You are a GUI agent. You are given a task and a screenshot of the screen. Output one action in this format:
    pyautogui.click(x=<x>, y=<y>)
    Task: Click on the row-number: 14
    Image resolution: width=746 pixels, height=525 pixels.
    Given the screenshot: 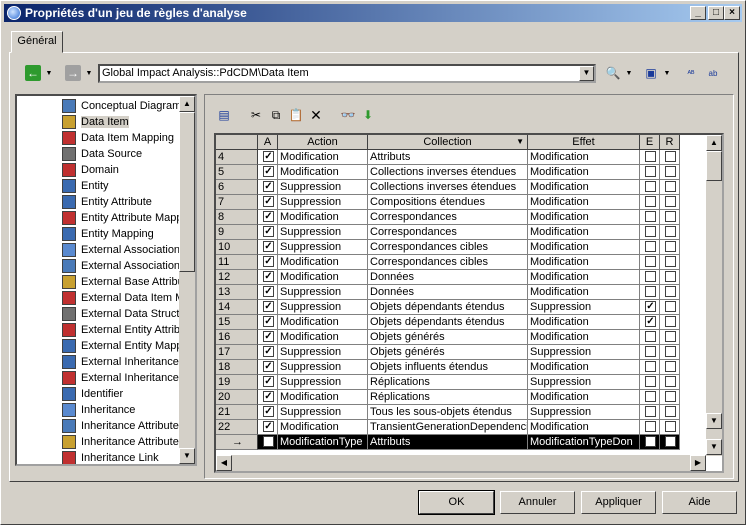 What is the action you would take?
    pyautogui.click(x=237, y=307)
    